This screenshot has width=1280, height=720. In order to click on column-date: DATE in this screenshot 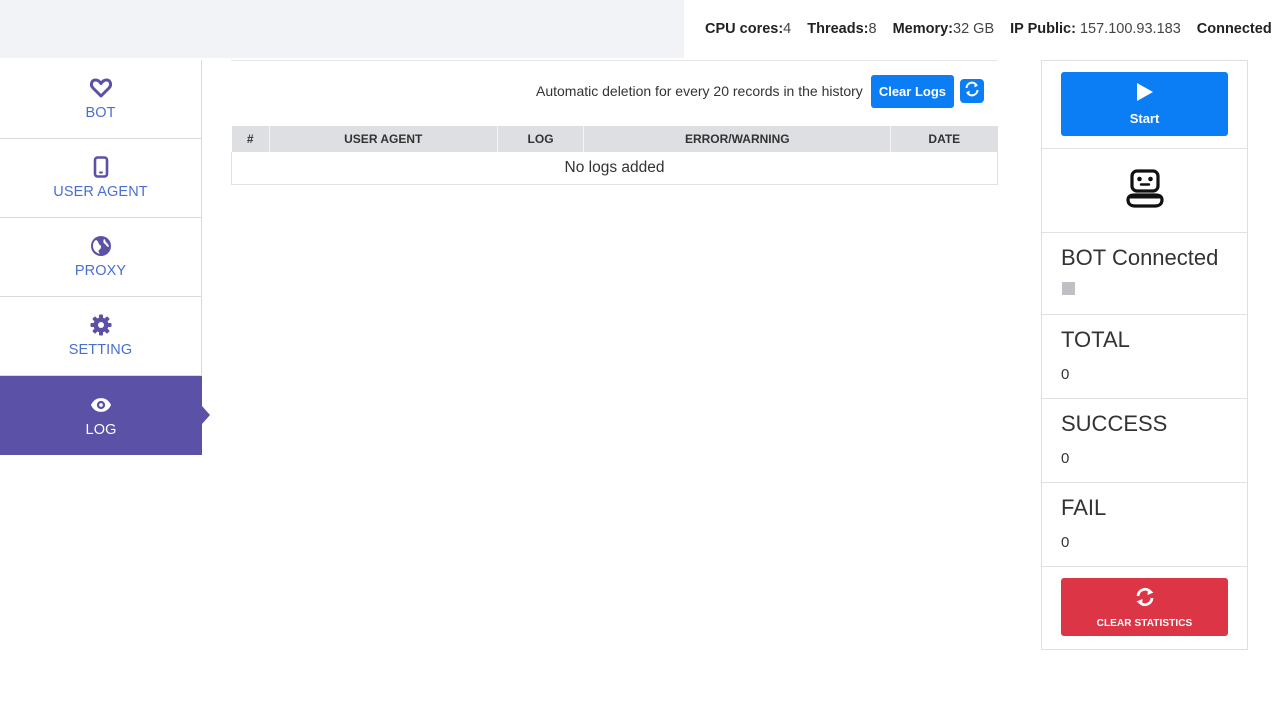, I will do `click(944, 139)`.